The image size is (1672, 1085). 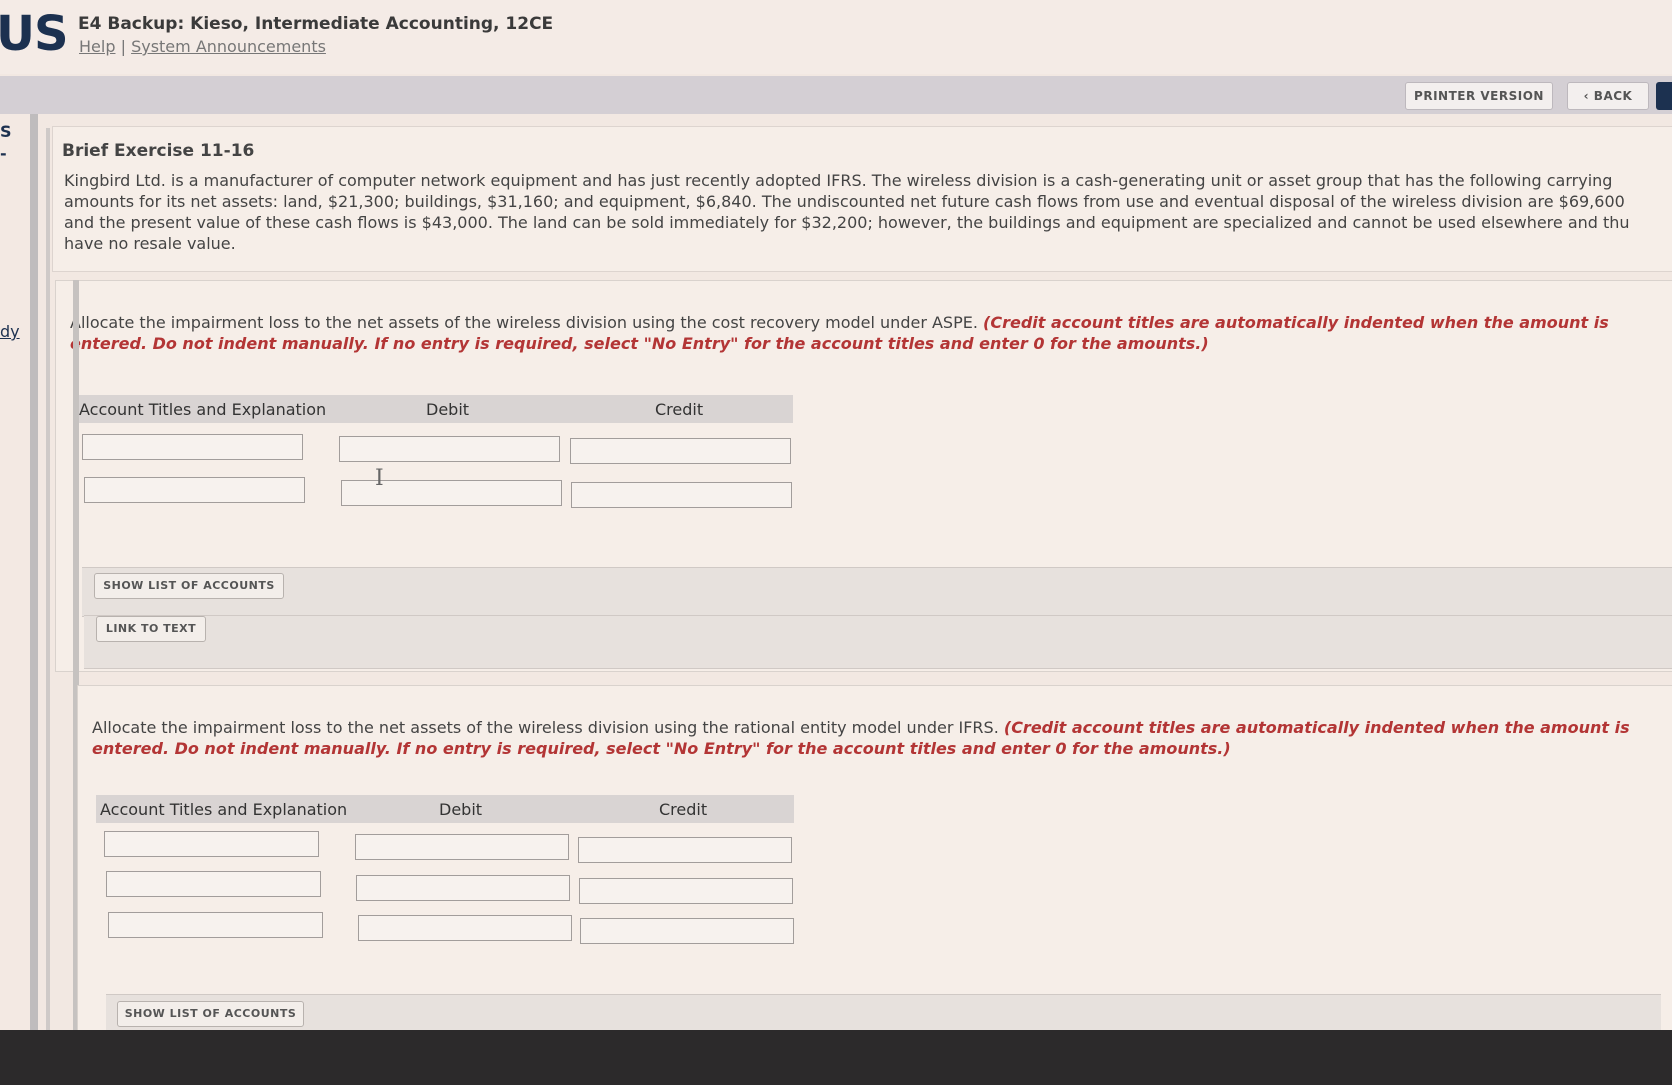 What do you see at coordinates (1613, 96) in the screenshot?
I see `back-label: BACK` at bounding box center [1613, 96].